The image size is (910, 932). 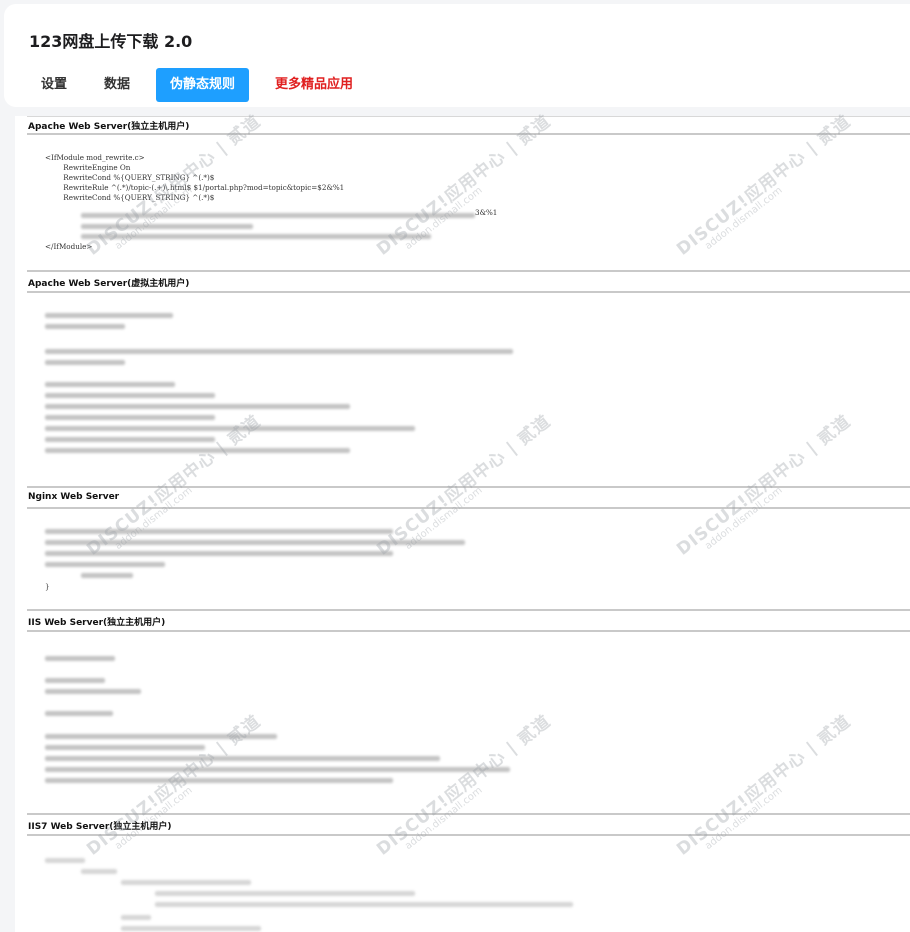 What do you see at coordinates (74, 497) in the screenshot?
I see `section-title-nginx: Nginx Web Server` at bounding box center [74, 497].